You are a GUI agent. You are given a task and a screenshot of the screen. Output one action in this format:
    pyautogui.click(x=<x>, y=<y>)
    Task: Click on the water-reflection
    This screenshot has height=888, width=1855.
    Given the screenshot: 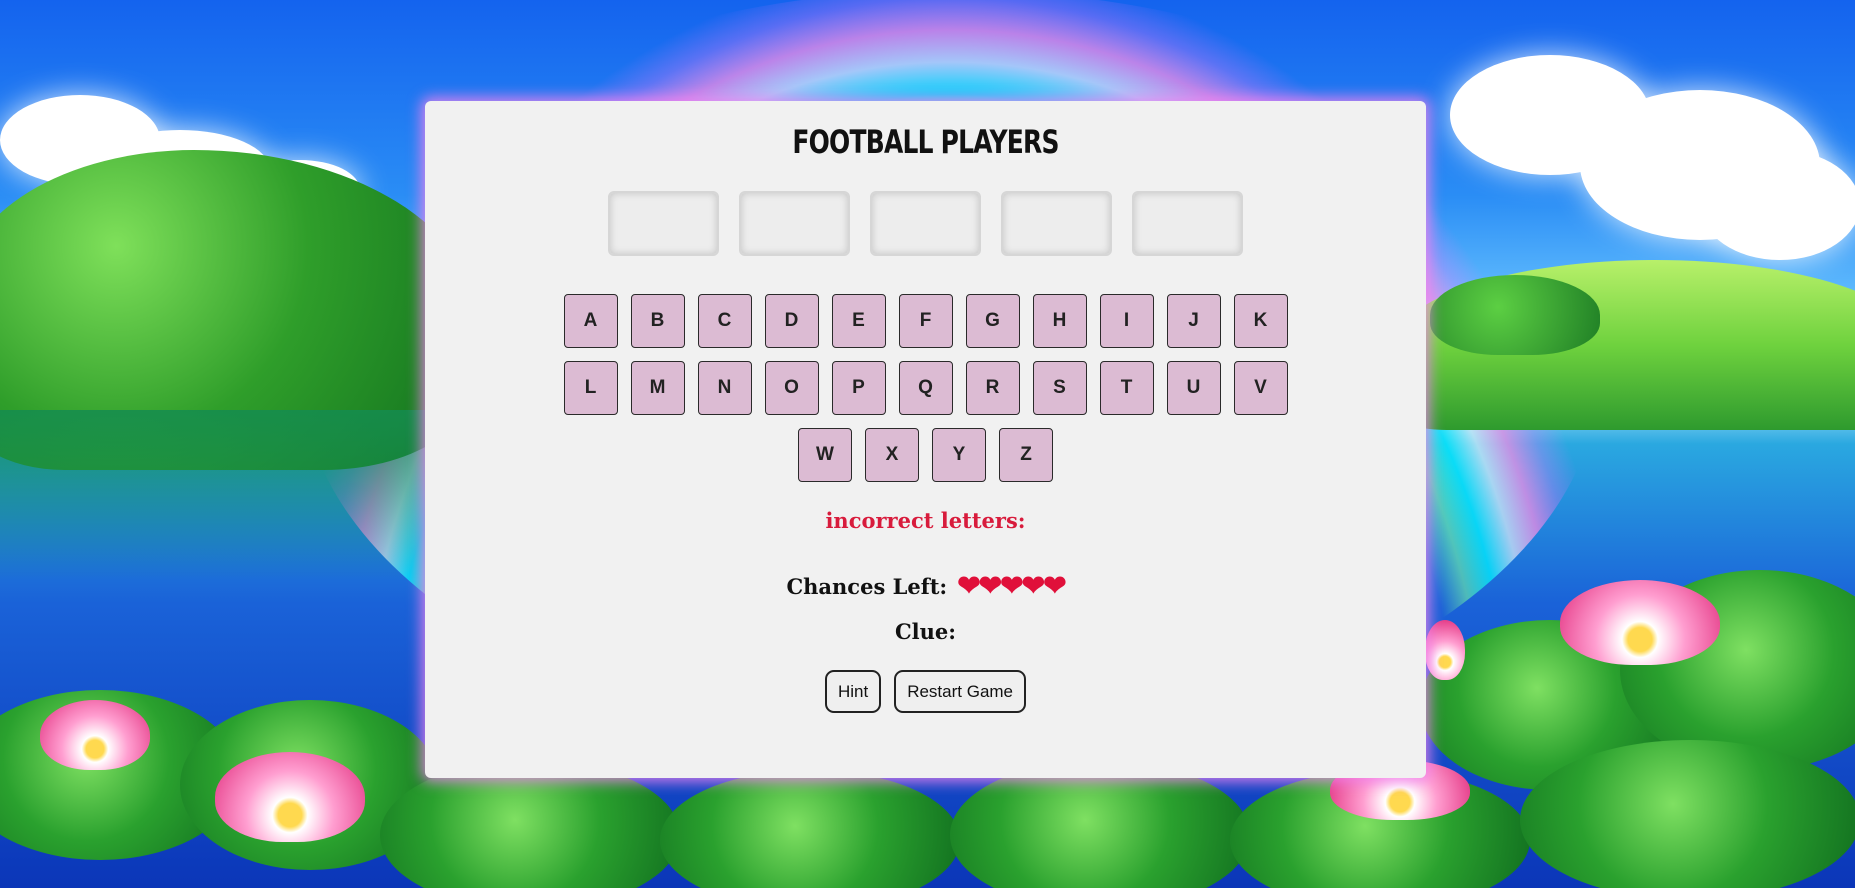 What is the action you would take?
    pyautogui.click(x=230, y=495)
    